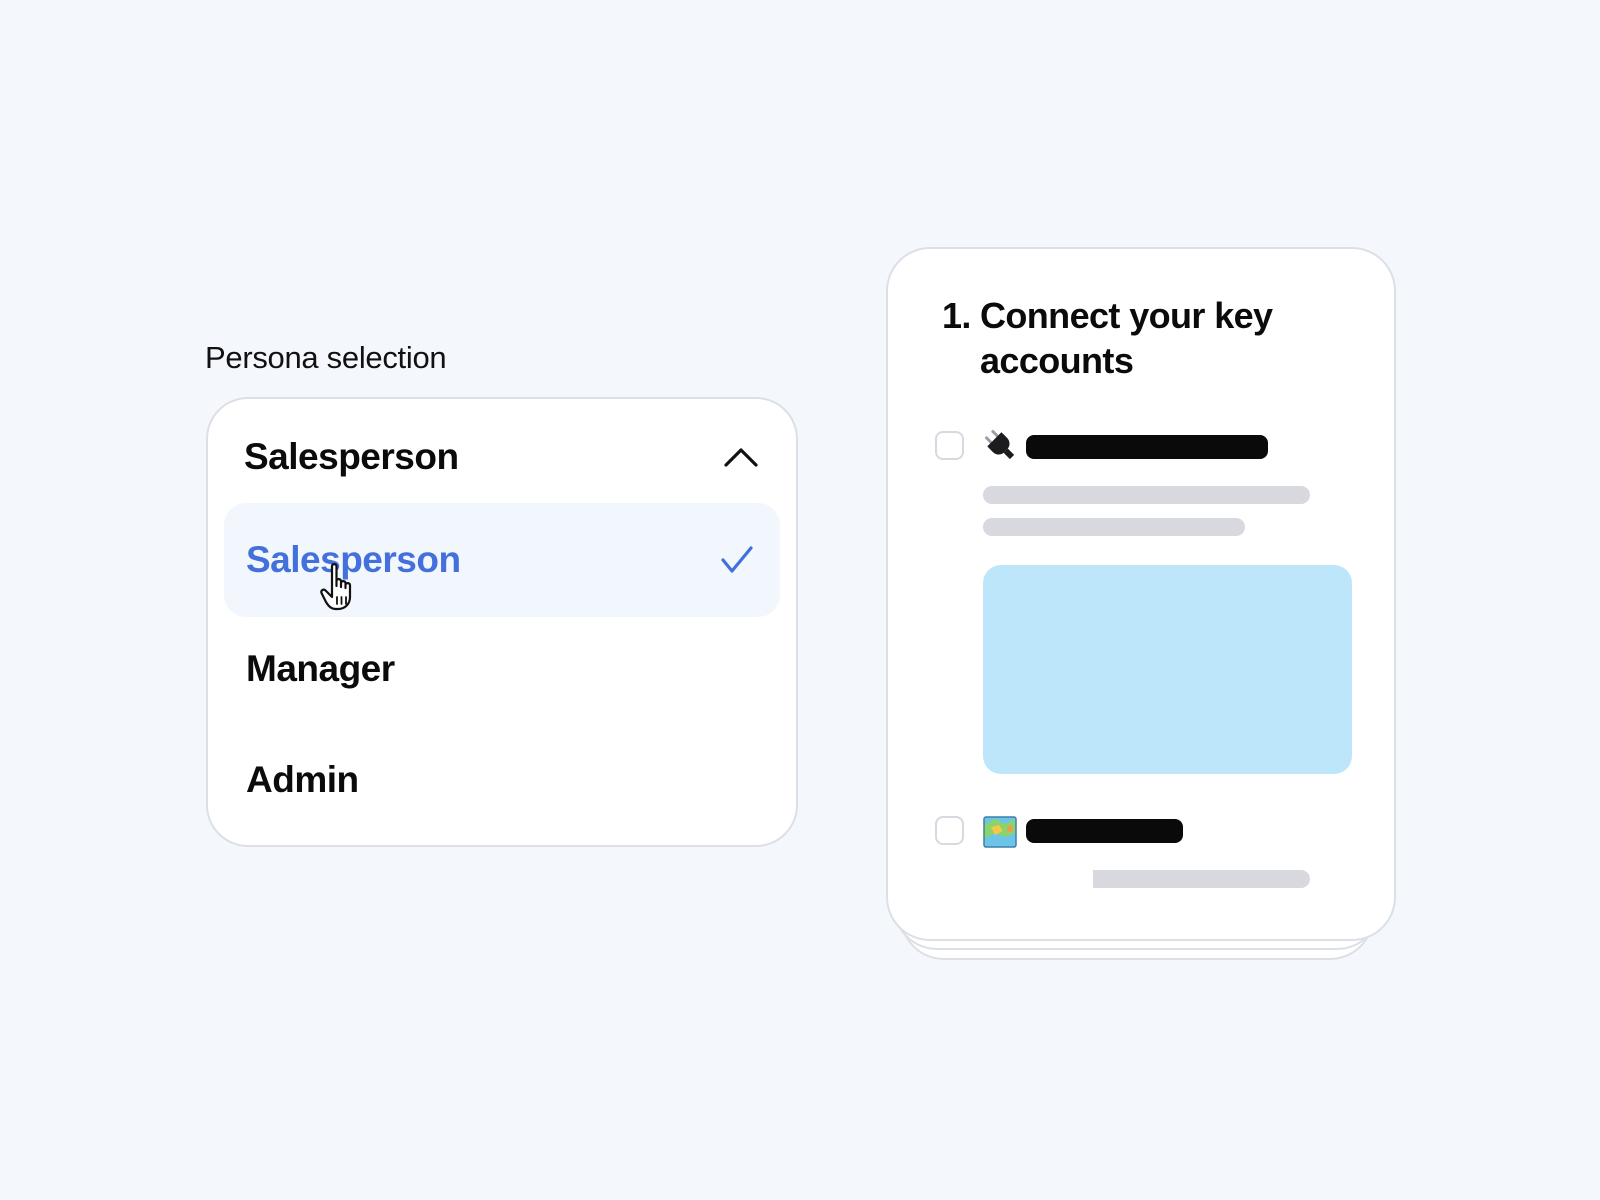 This screenshot has height=1200, width=1600. What do you see at coordinates (737, 560) in the screenshot?
I see `checkmark-icon` at bounding box center [737, 560].